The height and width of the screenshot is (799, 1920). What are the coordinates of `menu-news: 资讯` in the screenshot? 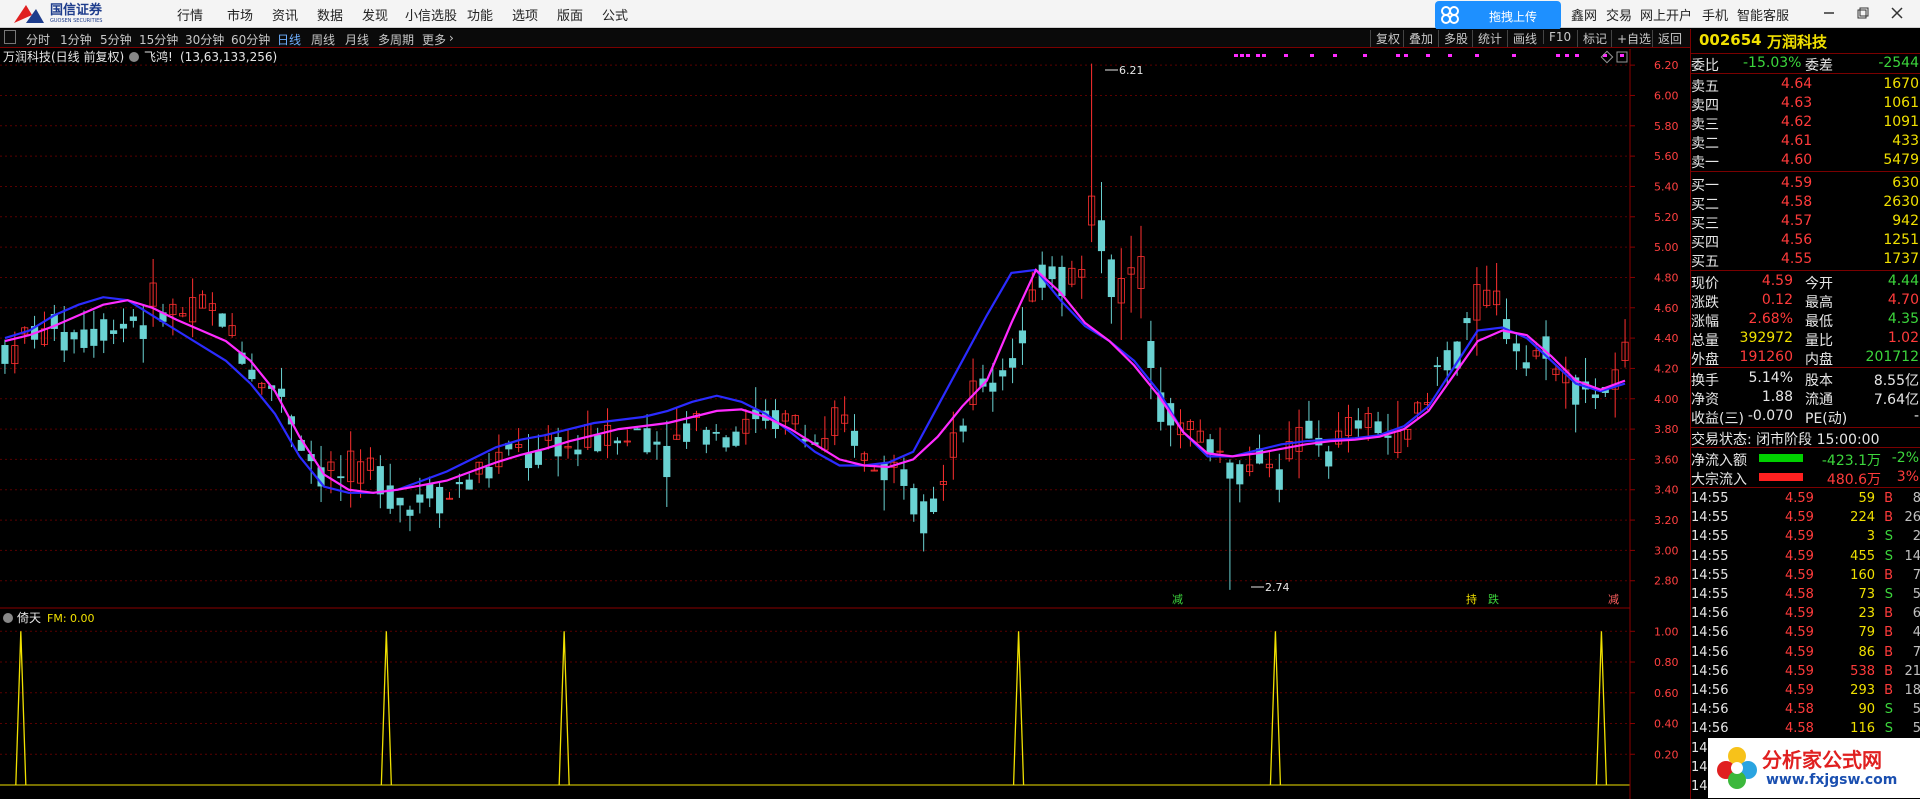 It's located at (285, 14).